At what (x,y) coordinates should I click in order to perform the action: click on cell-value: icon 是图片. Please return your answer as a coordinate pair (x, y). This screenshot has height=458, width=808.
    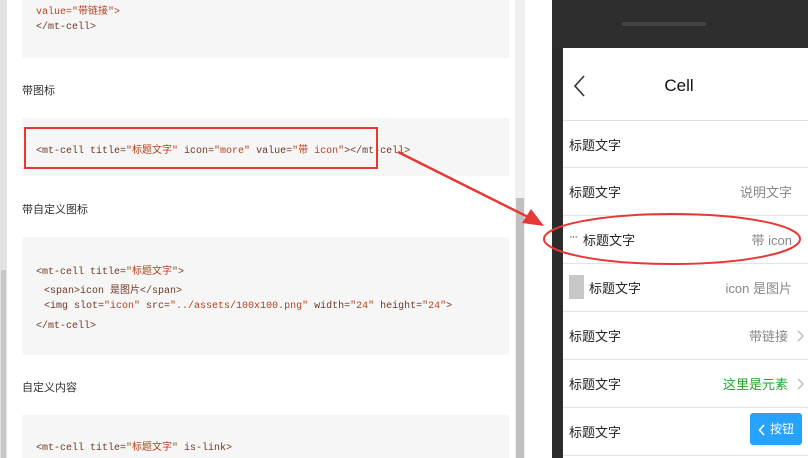
    Looking at the image, I should click on (758, 288).